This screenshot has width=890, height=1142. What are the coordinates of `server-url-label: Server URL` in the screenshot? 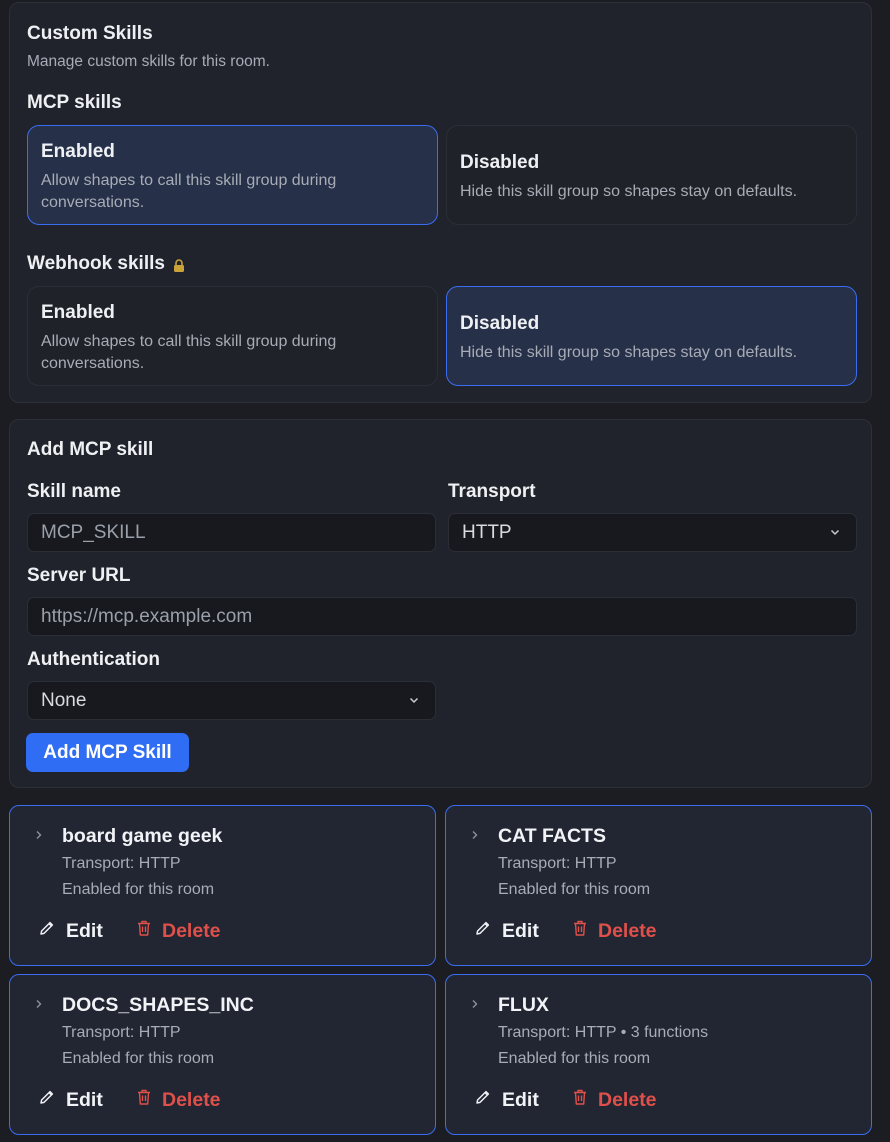 It's located at (79, 575).